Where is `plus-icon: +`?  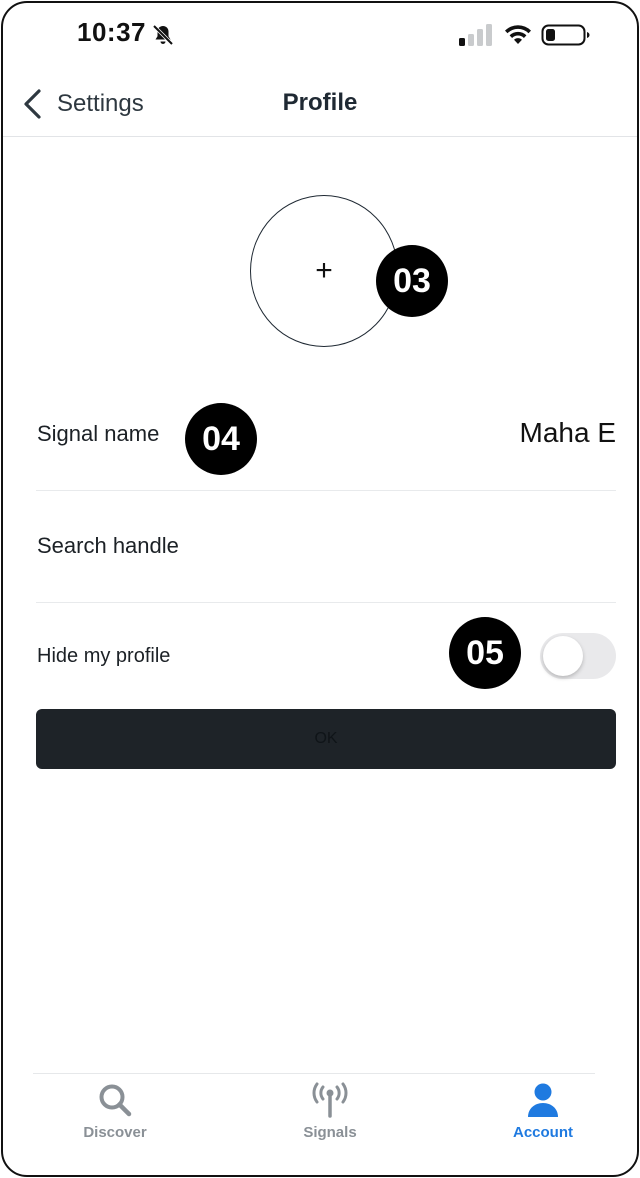
plus-icon: + is located at coordinates (324, 270).